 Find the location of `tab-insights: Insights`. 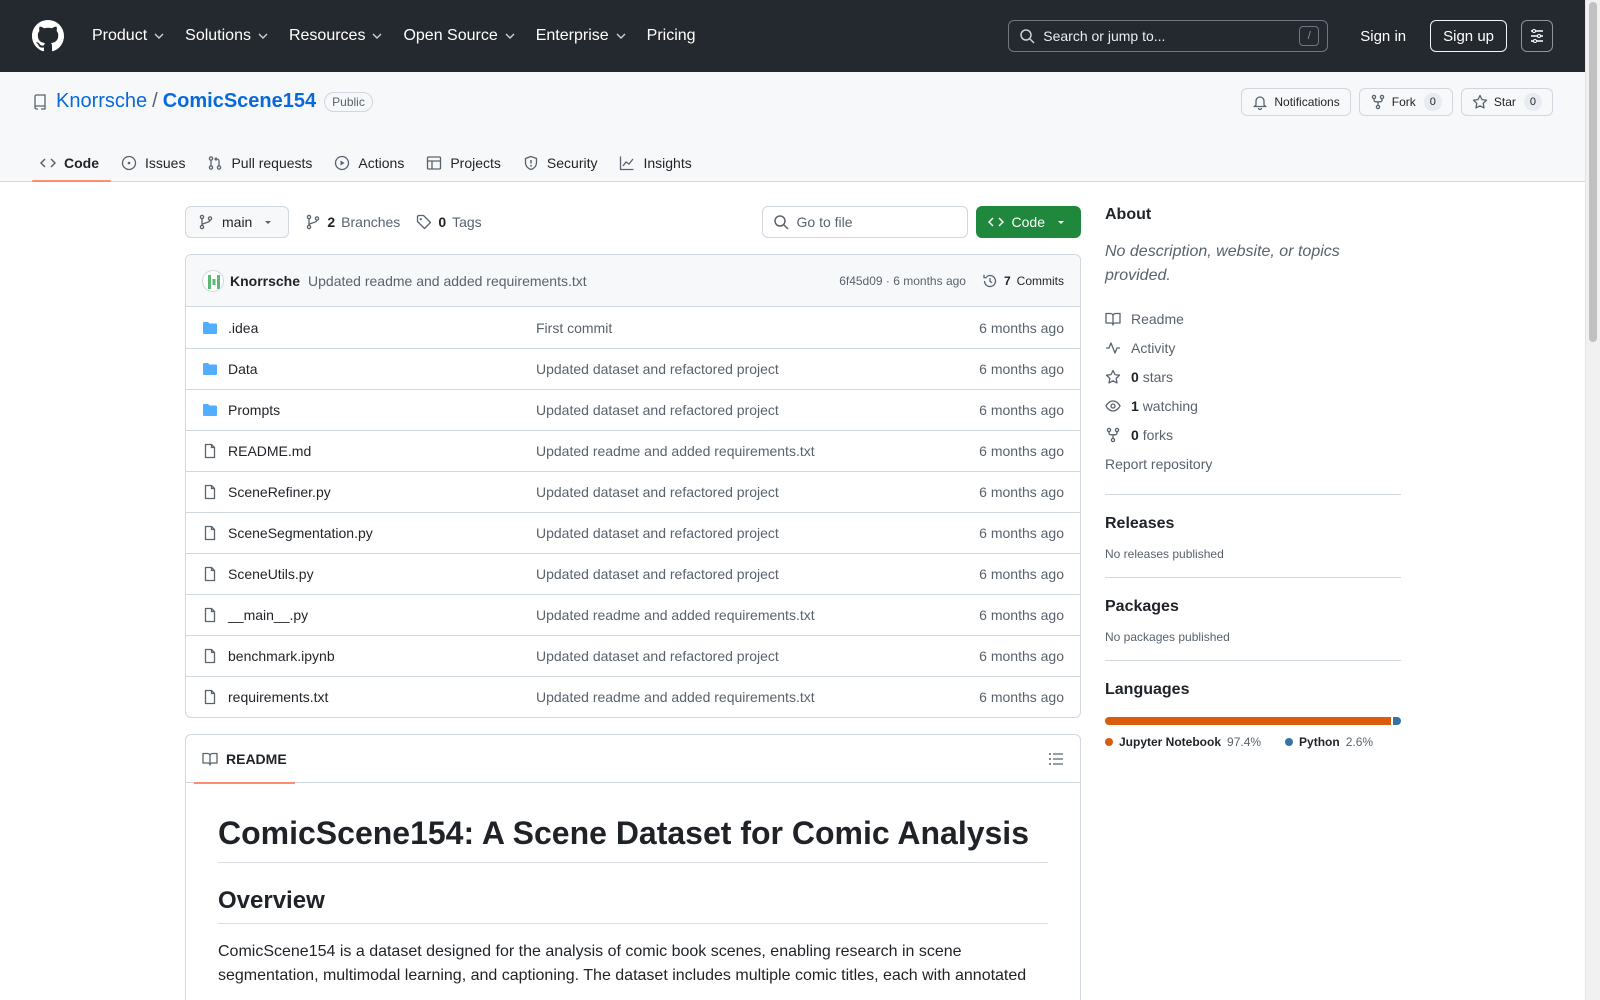

tab-insights: Insights is located at coordinates (657, 163).